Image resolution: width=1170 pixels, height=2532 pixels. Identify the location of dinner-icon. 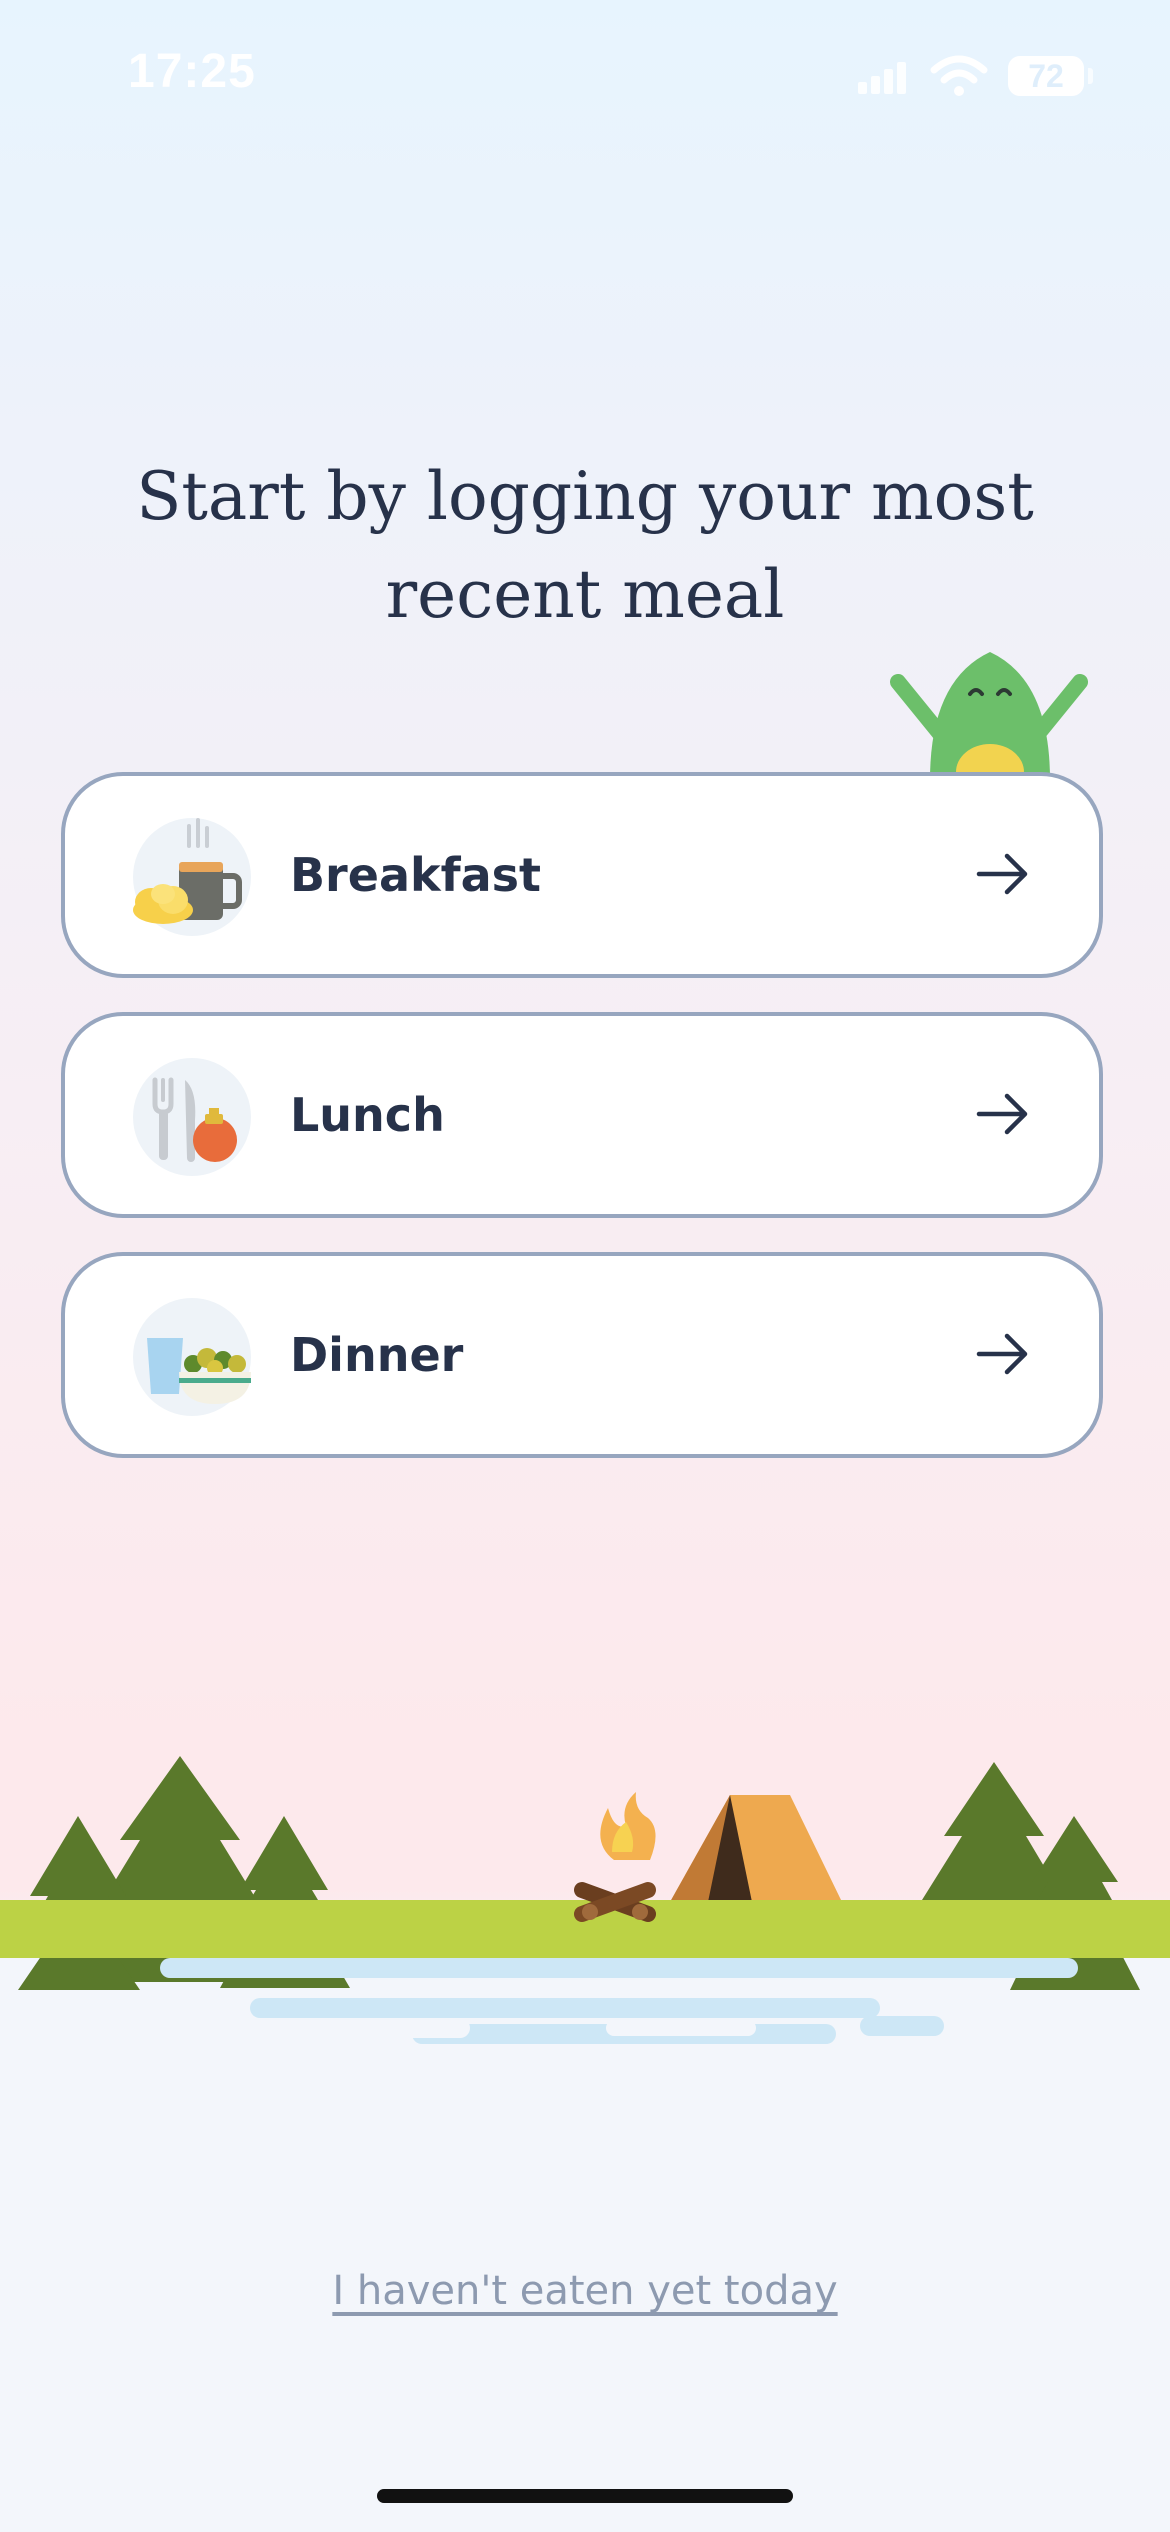
(192, 1357).